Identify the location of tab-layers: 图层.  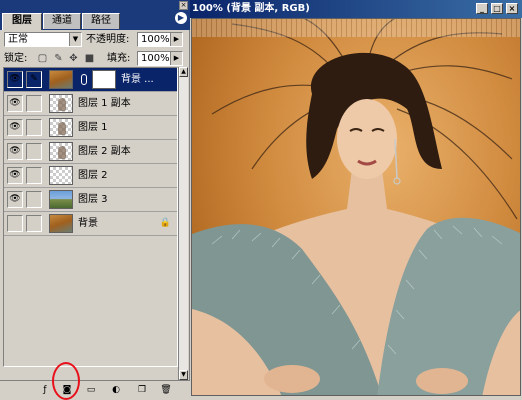
(22, 21).